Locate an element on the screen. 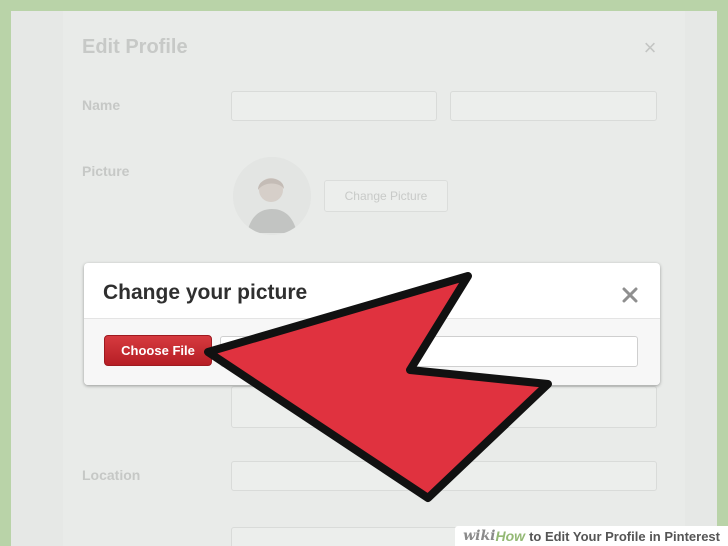  picture-label: Picture is located at coordinates (106, 171).